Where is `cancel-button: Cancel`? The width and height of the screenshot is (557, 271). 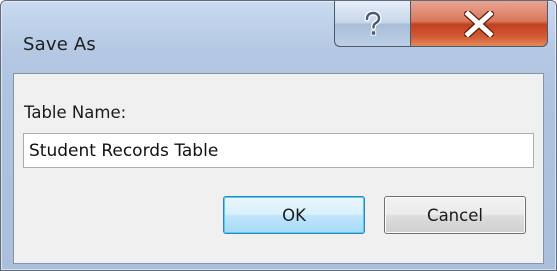 cancel-button: Cancel is located at coordinates (455, 215).